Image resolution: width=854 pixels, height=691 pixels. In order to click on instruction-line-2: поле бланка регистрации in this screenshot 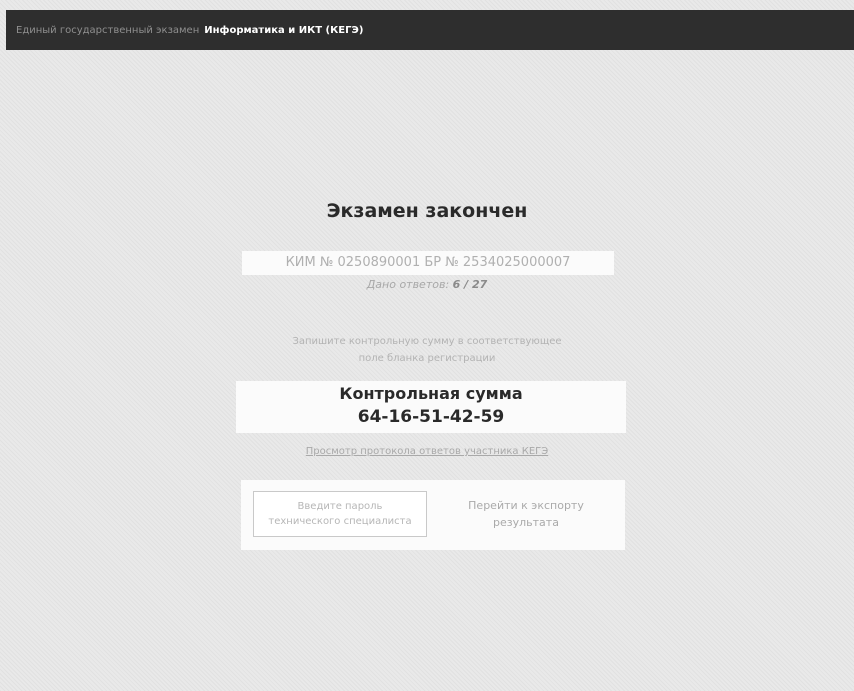, I will do `click(427, 358)`.